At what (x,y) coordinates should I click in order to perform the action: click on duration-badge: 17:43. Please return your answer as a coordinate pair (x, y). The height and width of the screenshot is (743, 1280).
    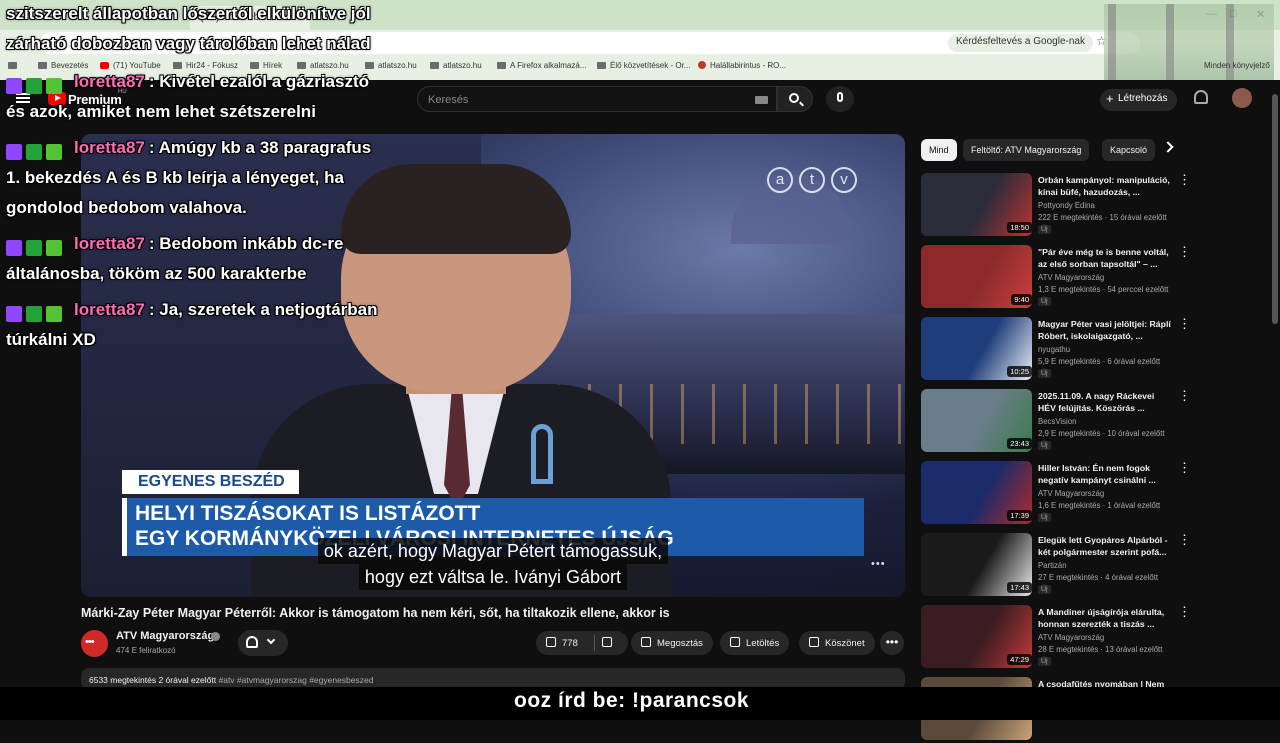
    Looking at the image, I should click on (1019, 587).